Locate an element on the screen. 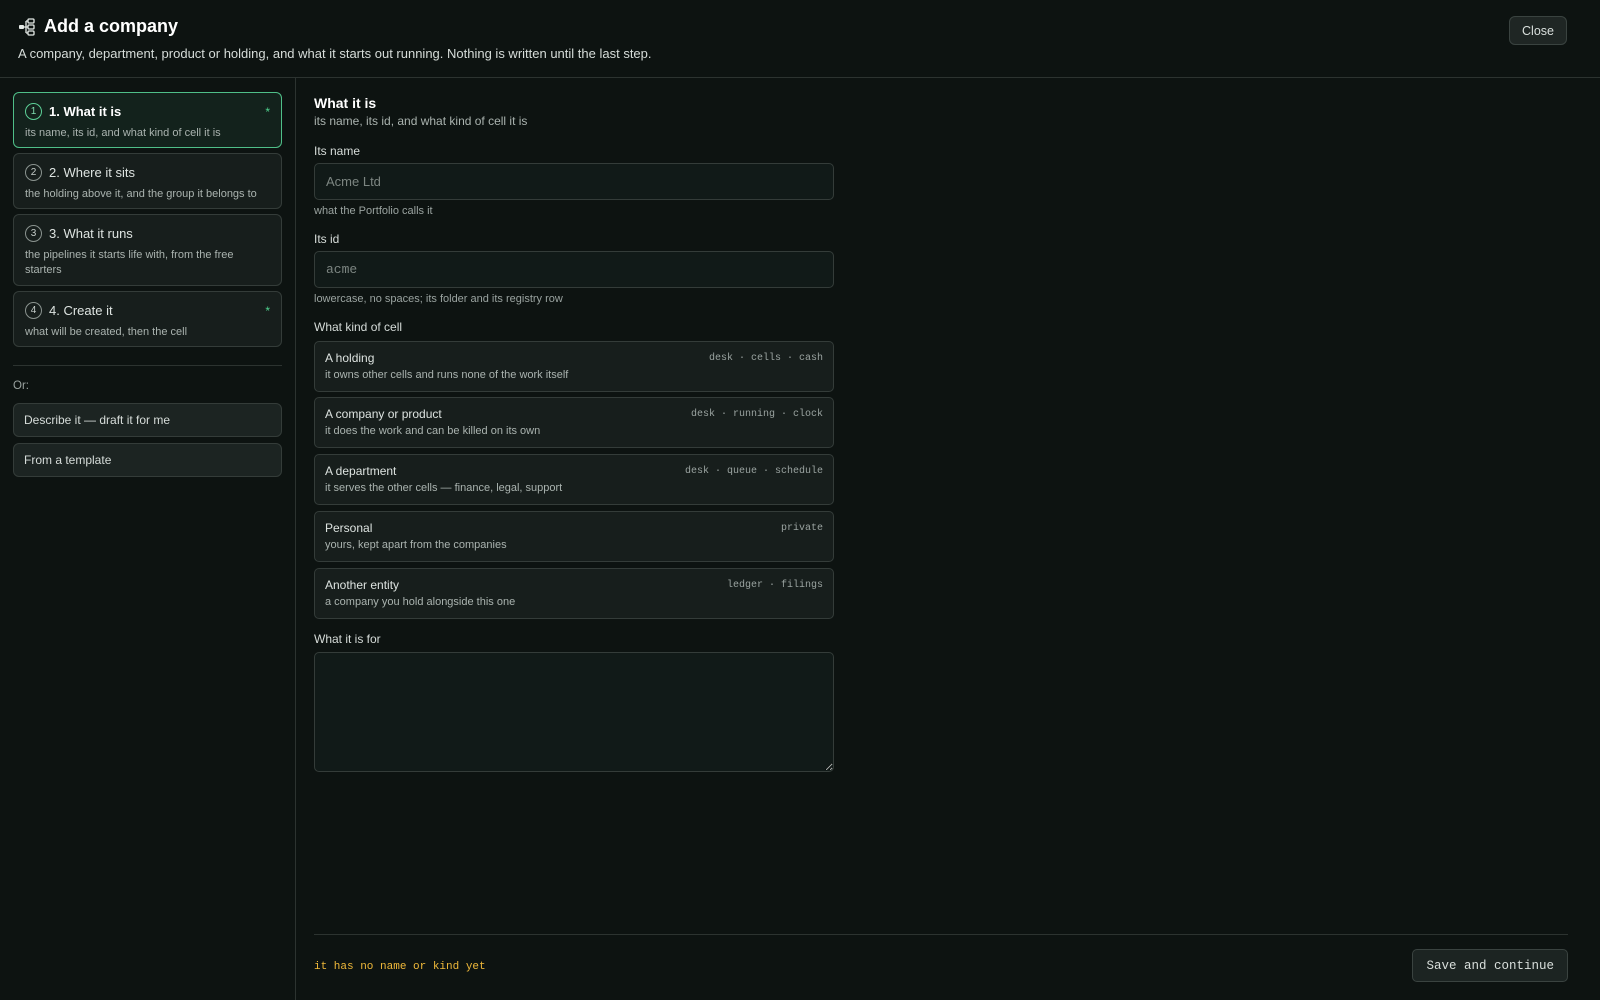 This screenshot has height=1000, width=1600. page-title: Add a company is located at coordinates (111, 26).